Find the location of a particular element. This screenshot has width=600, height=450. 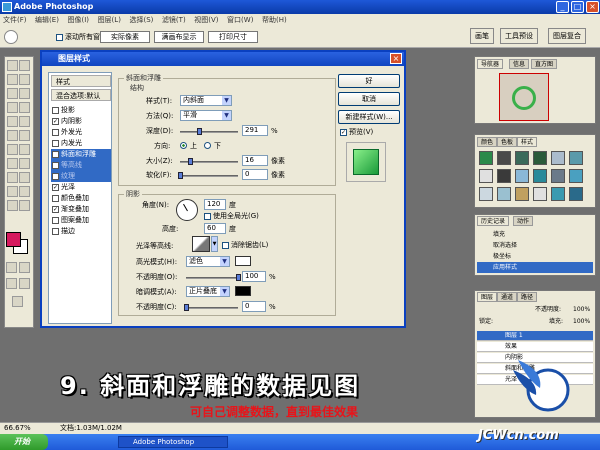

menu-select: 选择(S) is located at coordinates (141, 20).